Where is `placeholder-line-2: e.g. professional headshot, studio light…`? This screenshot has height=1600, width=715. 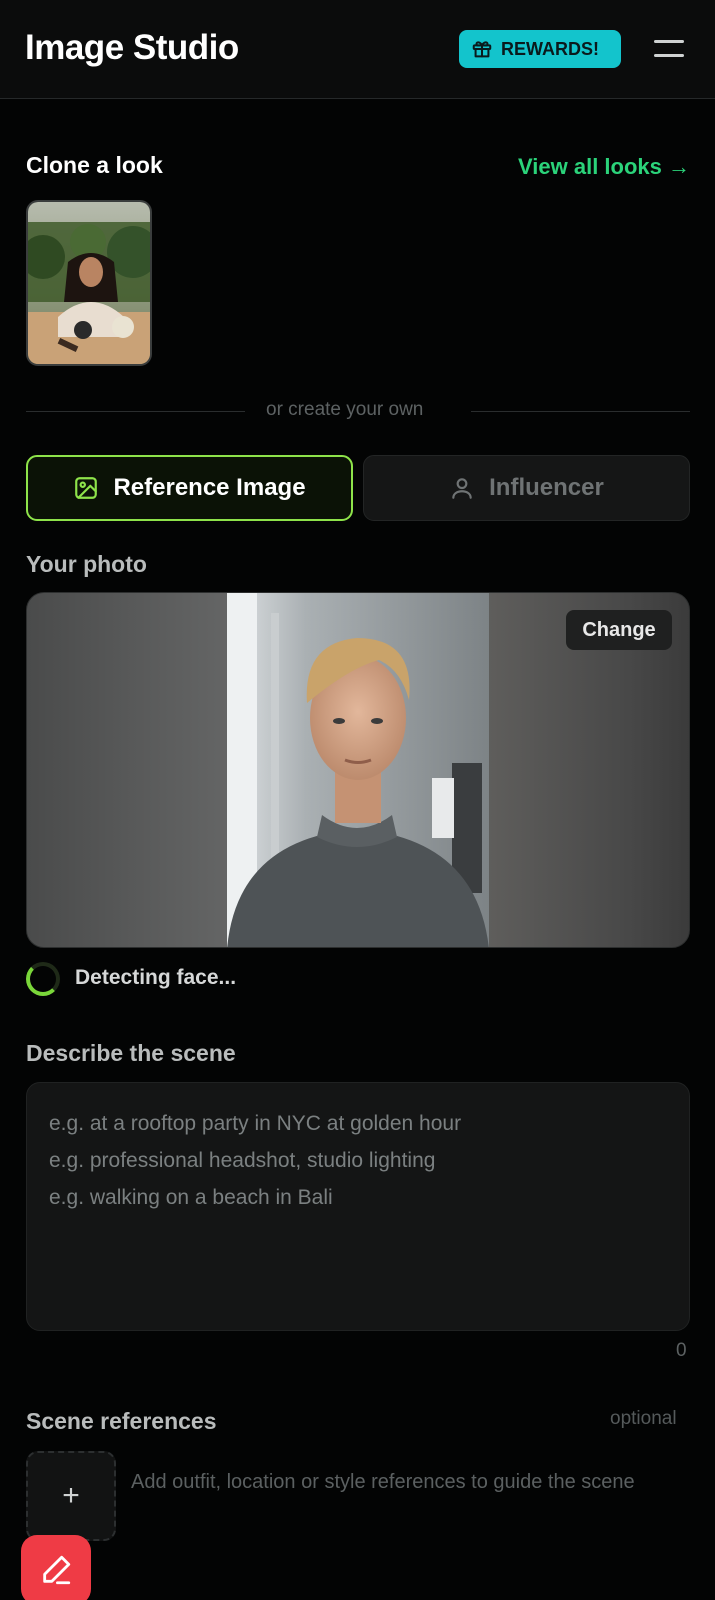
placeholder-line-2: e.g. professional headshot, studio light… is located at coordinates (242, 1160).